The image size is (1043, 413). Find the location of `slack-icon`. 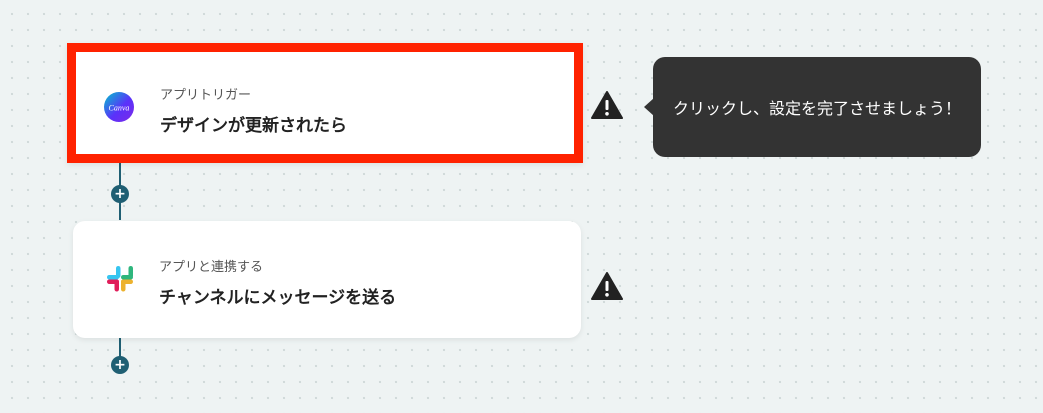

slack-icon is located at coordinates (120, 279).